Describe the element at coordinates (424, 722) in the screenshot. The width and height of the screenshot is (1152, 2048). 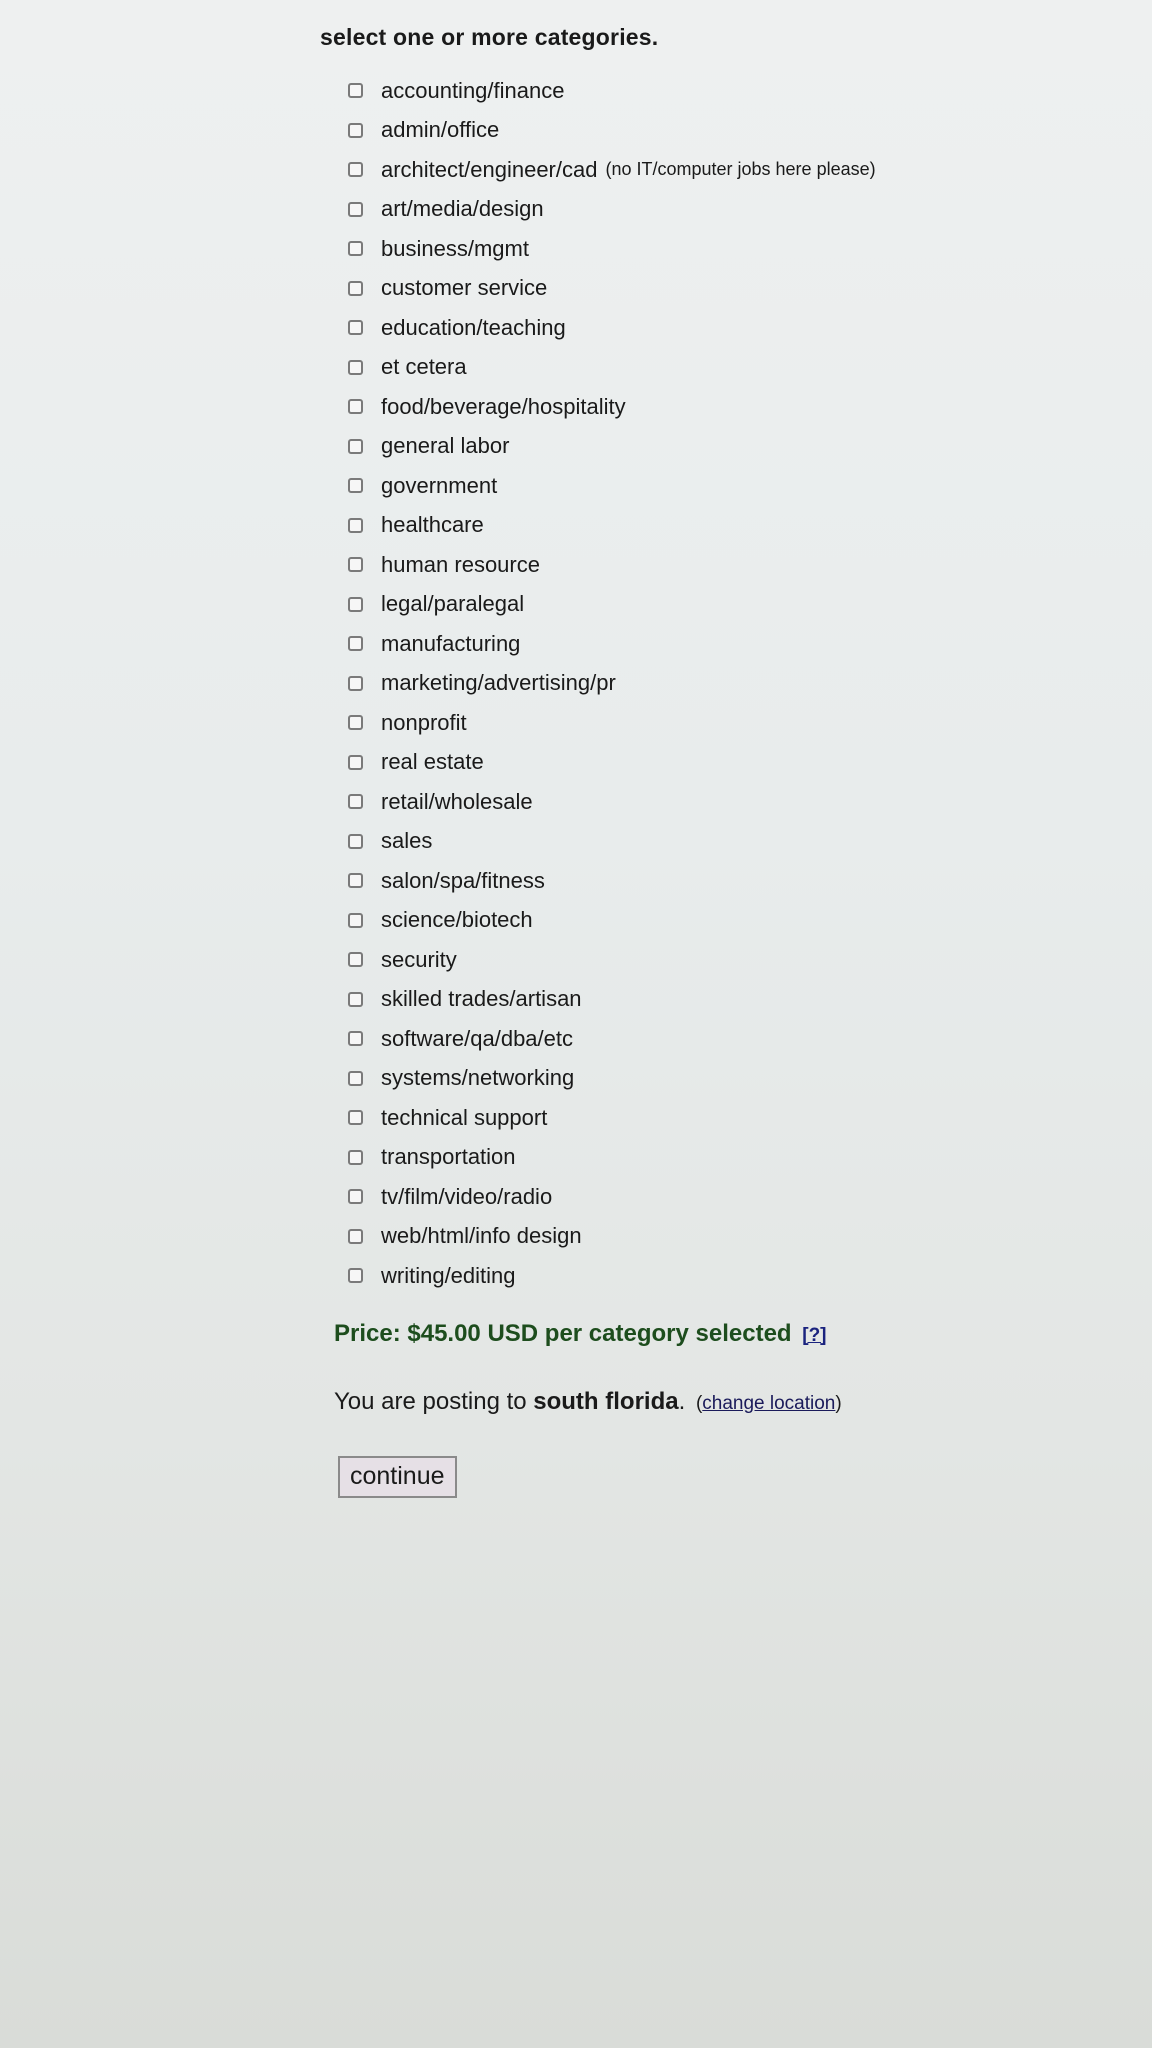
I see `category-label: nonprofit` at that location.